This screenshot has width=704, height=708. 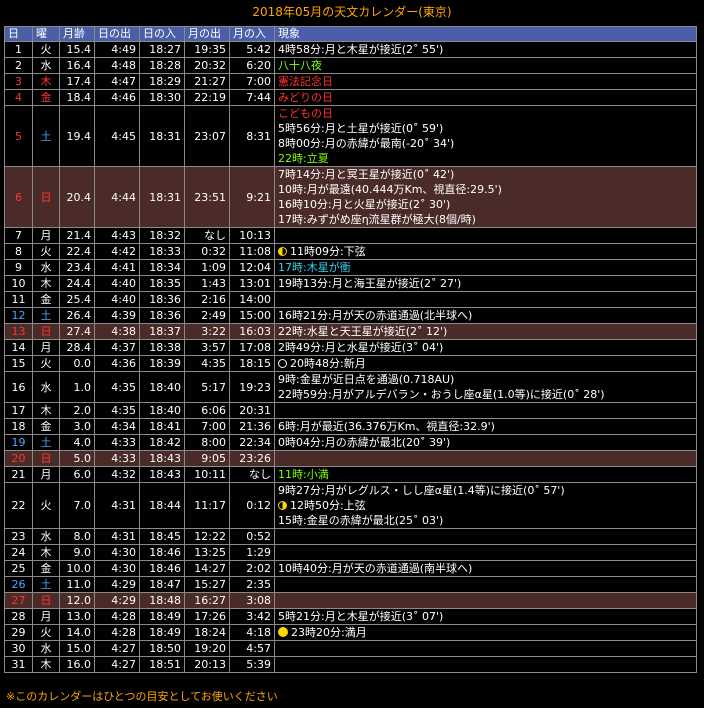 What do you see at coordinates (77, 235) in the screenshot?
I see `moon-age-cell: 21.4` at bounding box center [77, 235].